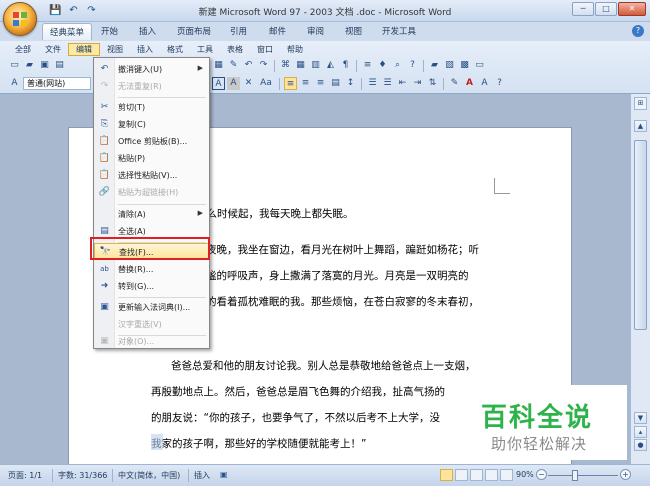 This screenshot has width=650, height=486. Describe the element at coordinates (640, 103) in the screenshot. I see `ruler-toggle-icon: ⊞` at that location.